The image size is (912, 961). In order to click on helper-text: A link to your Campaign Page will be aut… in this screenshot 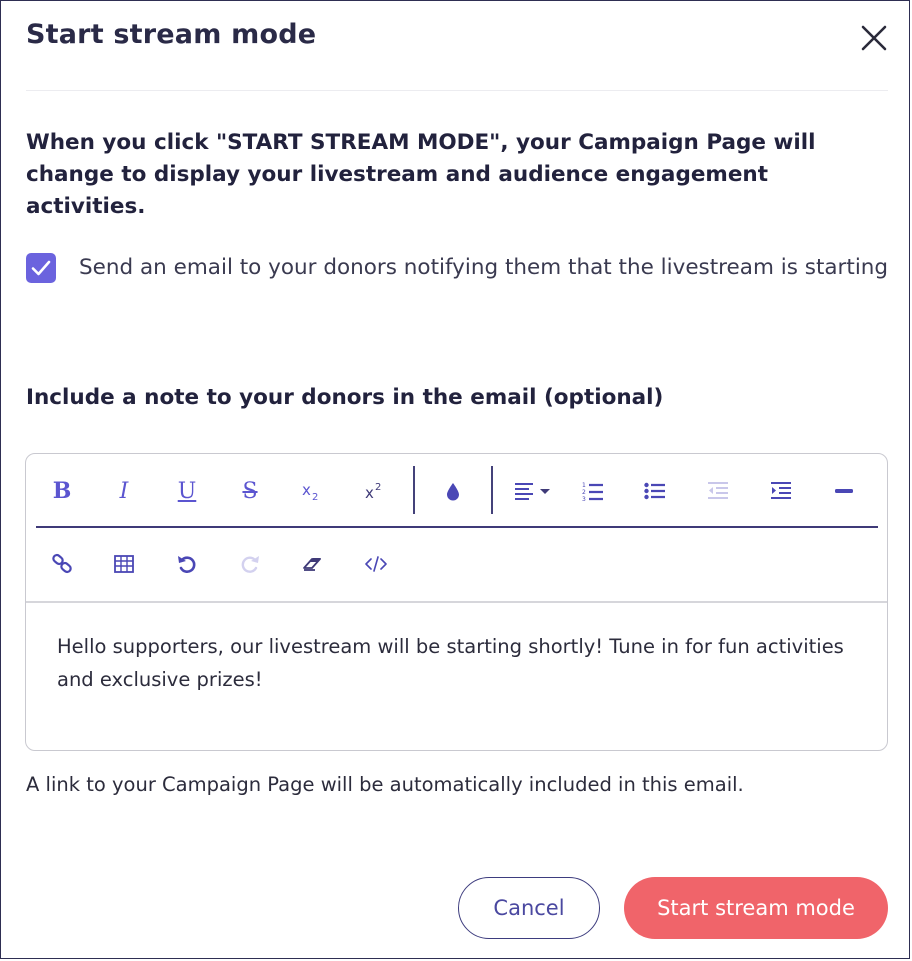, I will do `click(385, 784)`.